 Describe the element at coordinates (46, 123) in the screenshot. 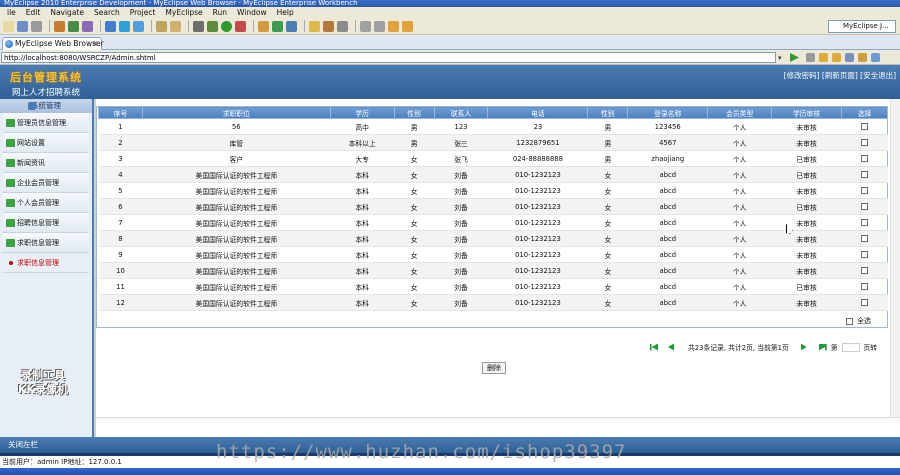

I see `sidebar-item-admin: 管理员信息管理` at that location.